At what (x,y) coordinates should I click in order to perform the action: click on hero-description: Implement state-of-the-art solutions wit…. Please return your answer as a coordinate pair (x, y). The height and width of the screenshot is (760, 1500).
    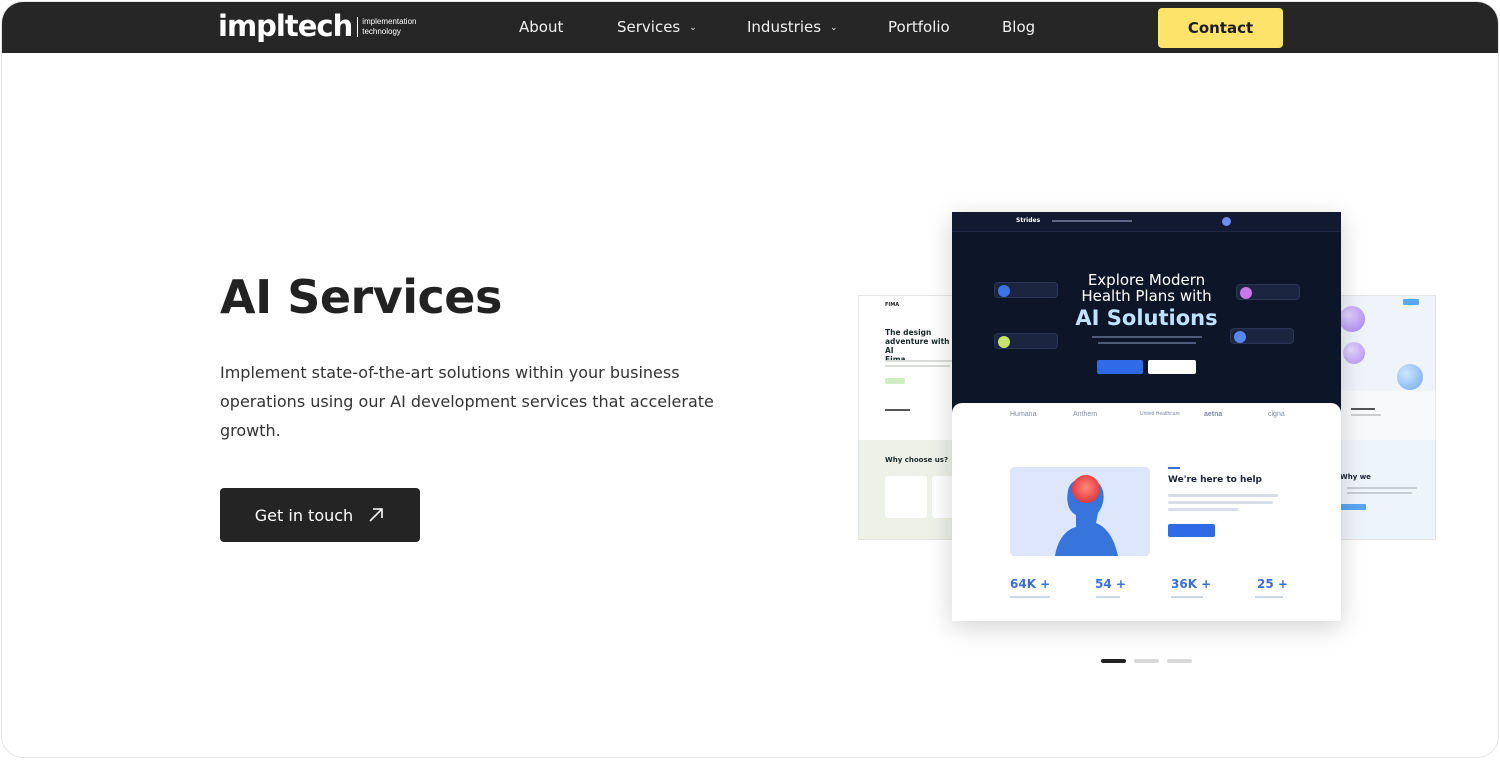
    Looking at the image, I should click on (467, 401).